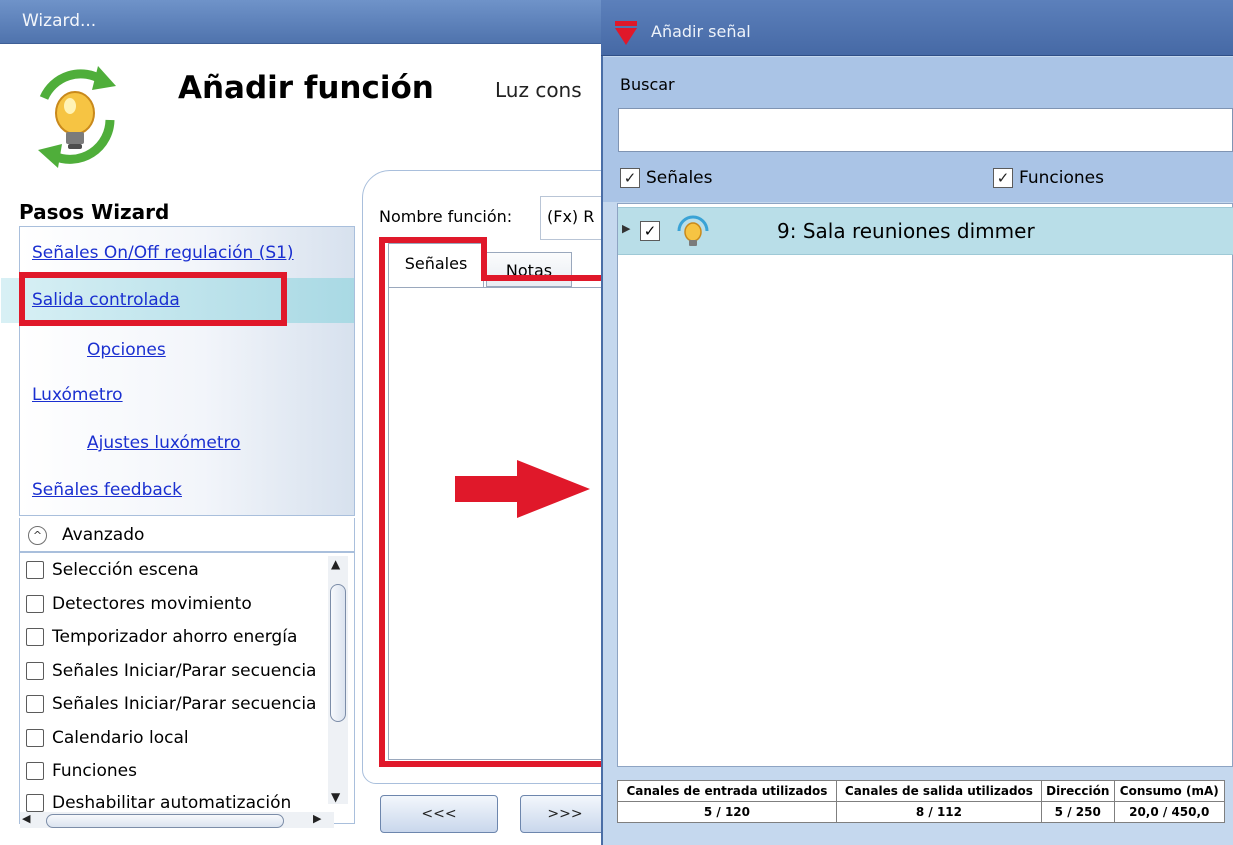  Describe the element at coordinates (693, 230) in the screenshot. I see `bulb-icon` at that location.